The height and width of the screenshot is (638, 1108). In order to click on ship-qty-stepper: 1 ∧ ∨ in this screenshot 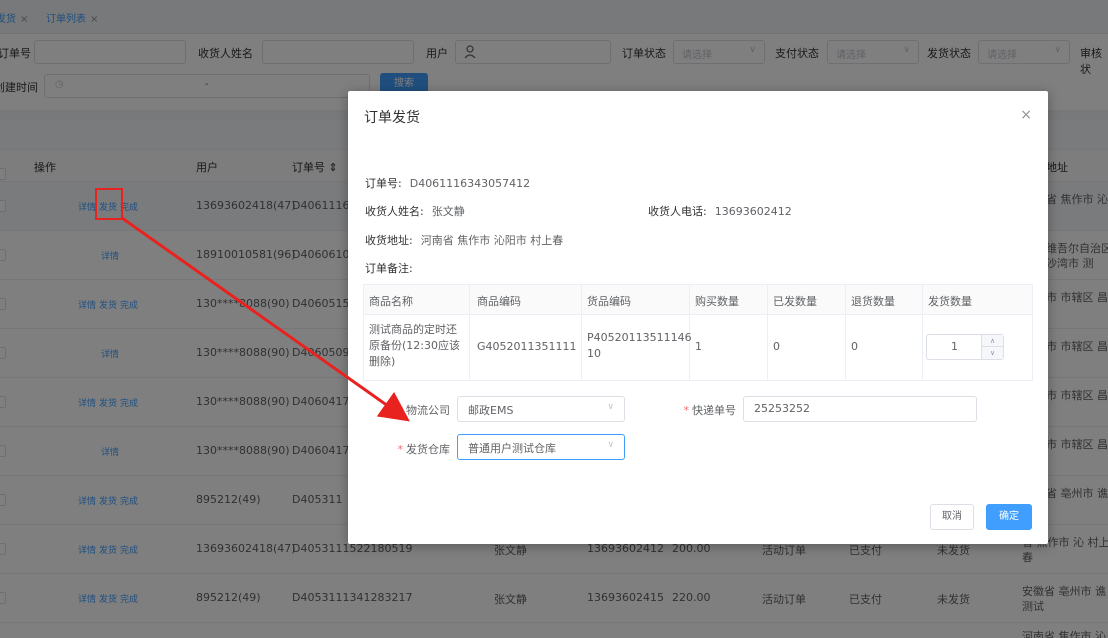, I will do `click(965, 347)`.